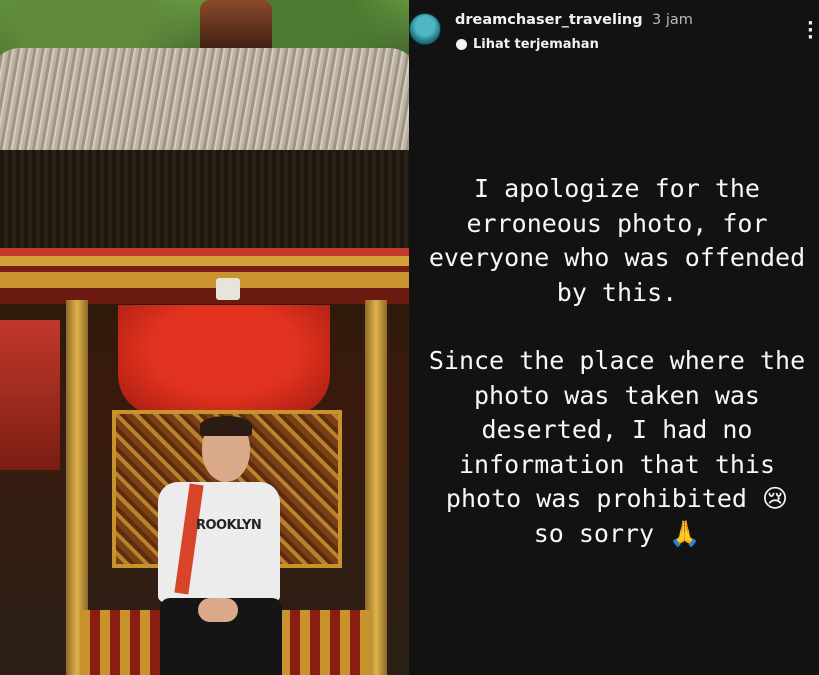 Image resolution: width=819 pixels, height=675 pixels. What do you see at coordinates (810, 31) in the screenshot?
I see `more-vertical-icon: · · ·` at bounding box center [810, 31].